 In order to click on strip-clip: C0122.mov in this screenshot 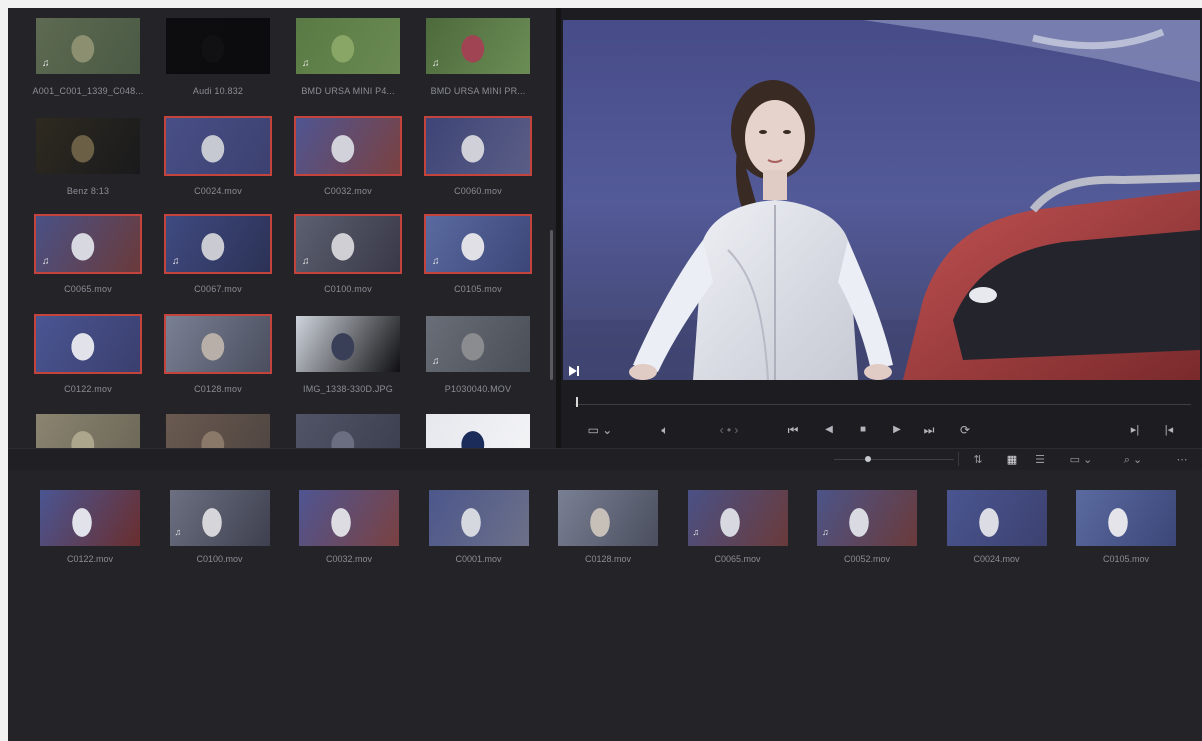, I will do `click(90, 530)`.